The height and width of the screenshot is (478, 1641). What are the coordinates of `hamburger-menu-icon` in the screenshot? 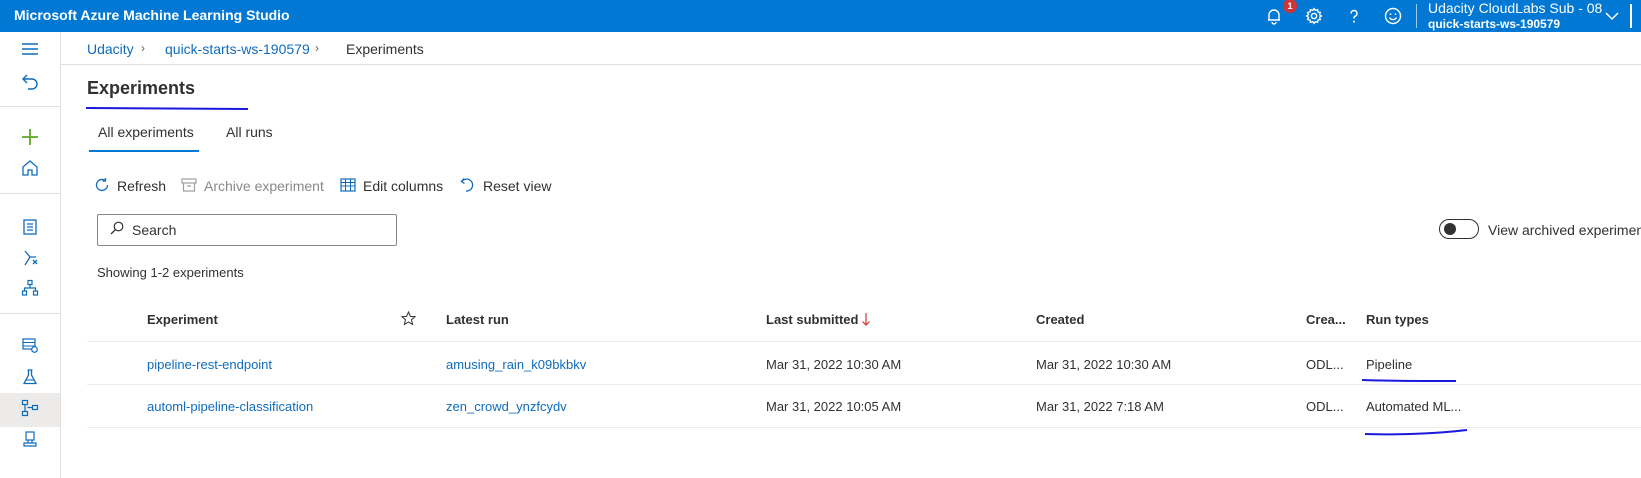 It's located at (30, 49).